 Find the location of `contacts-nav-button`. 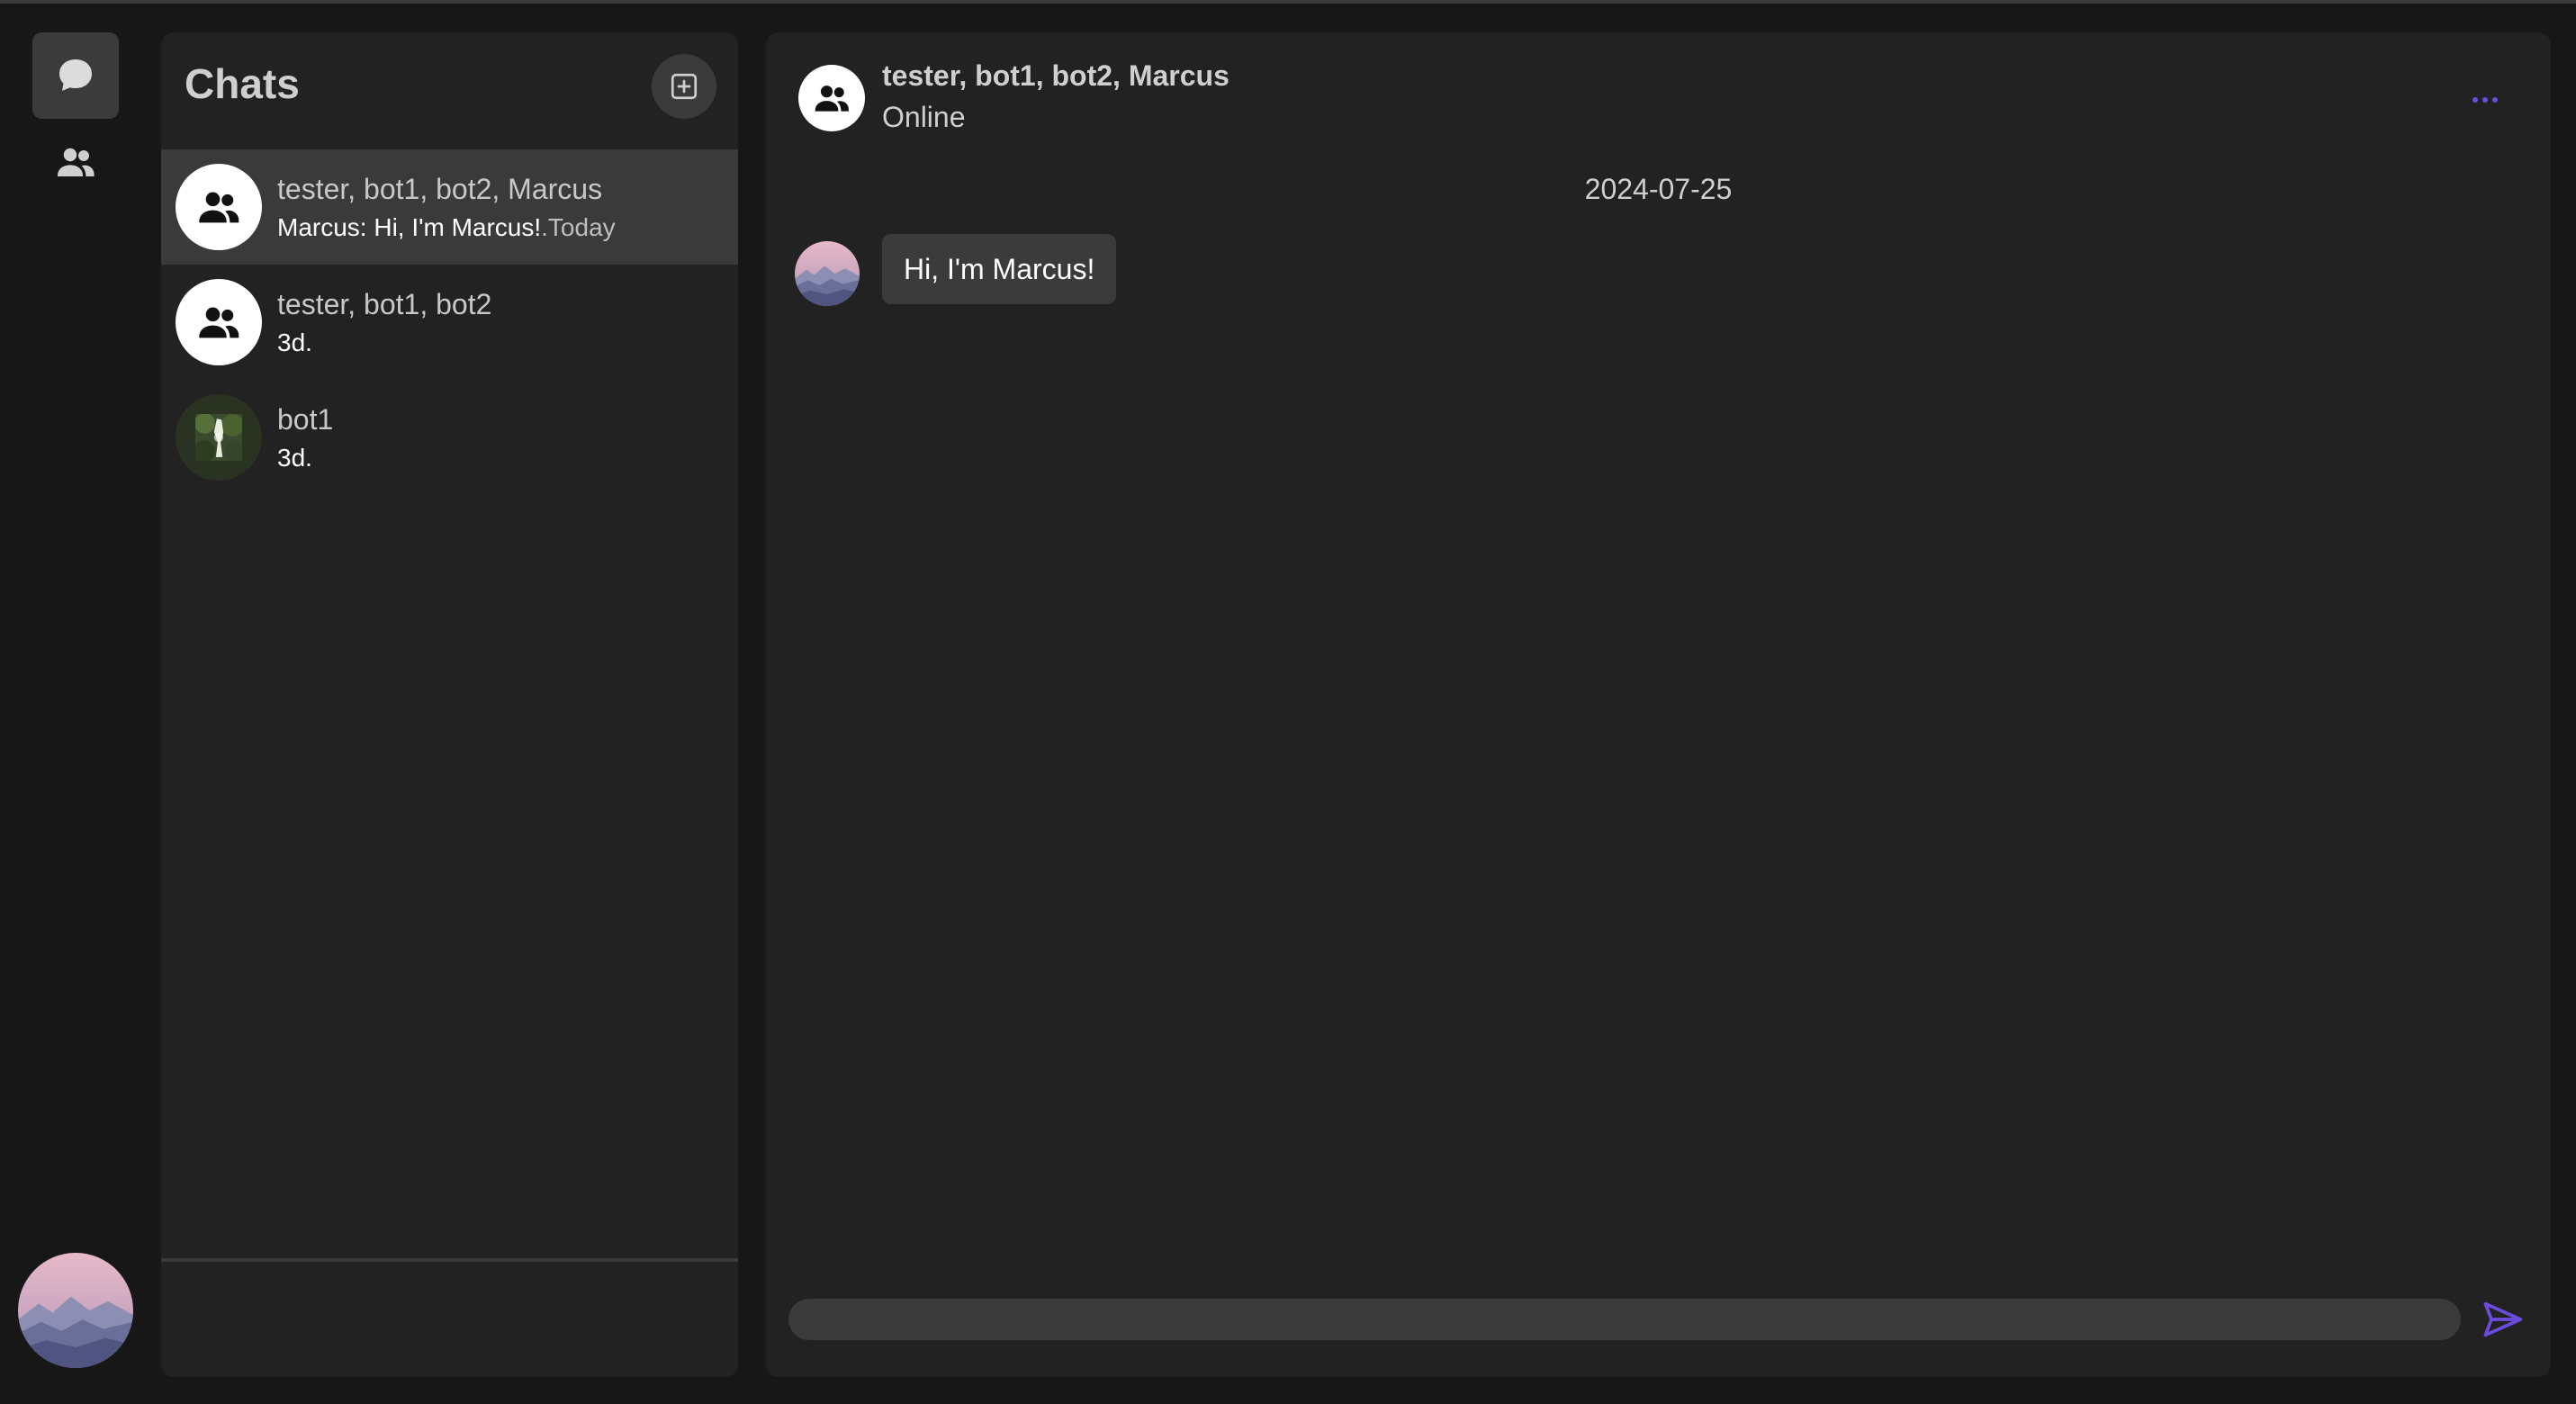

contacts-nav-button is located at coordinates (75, 162).